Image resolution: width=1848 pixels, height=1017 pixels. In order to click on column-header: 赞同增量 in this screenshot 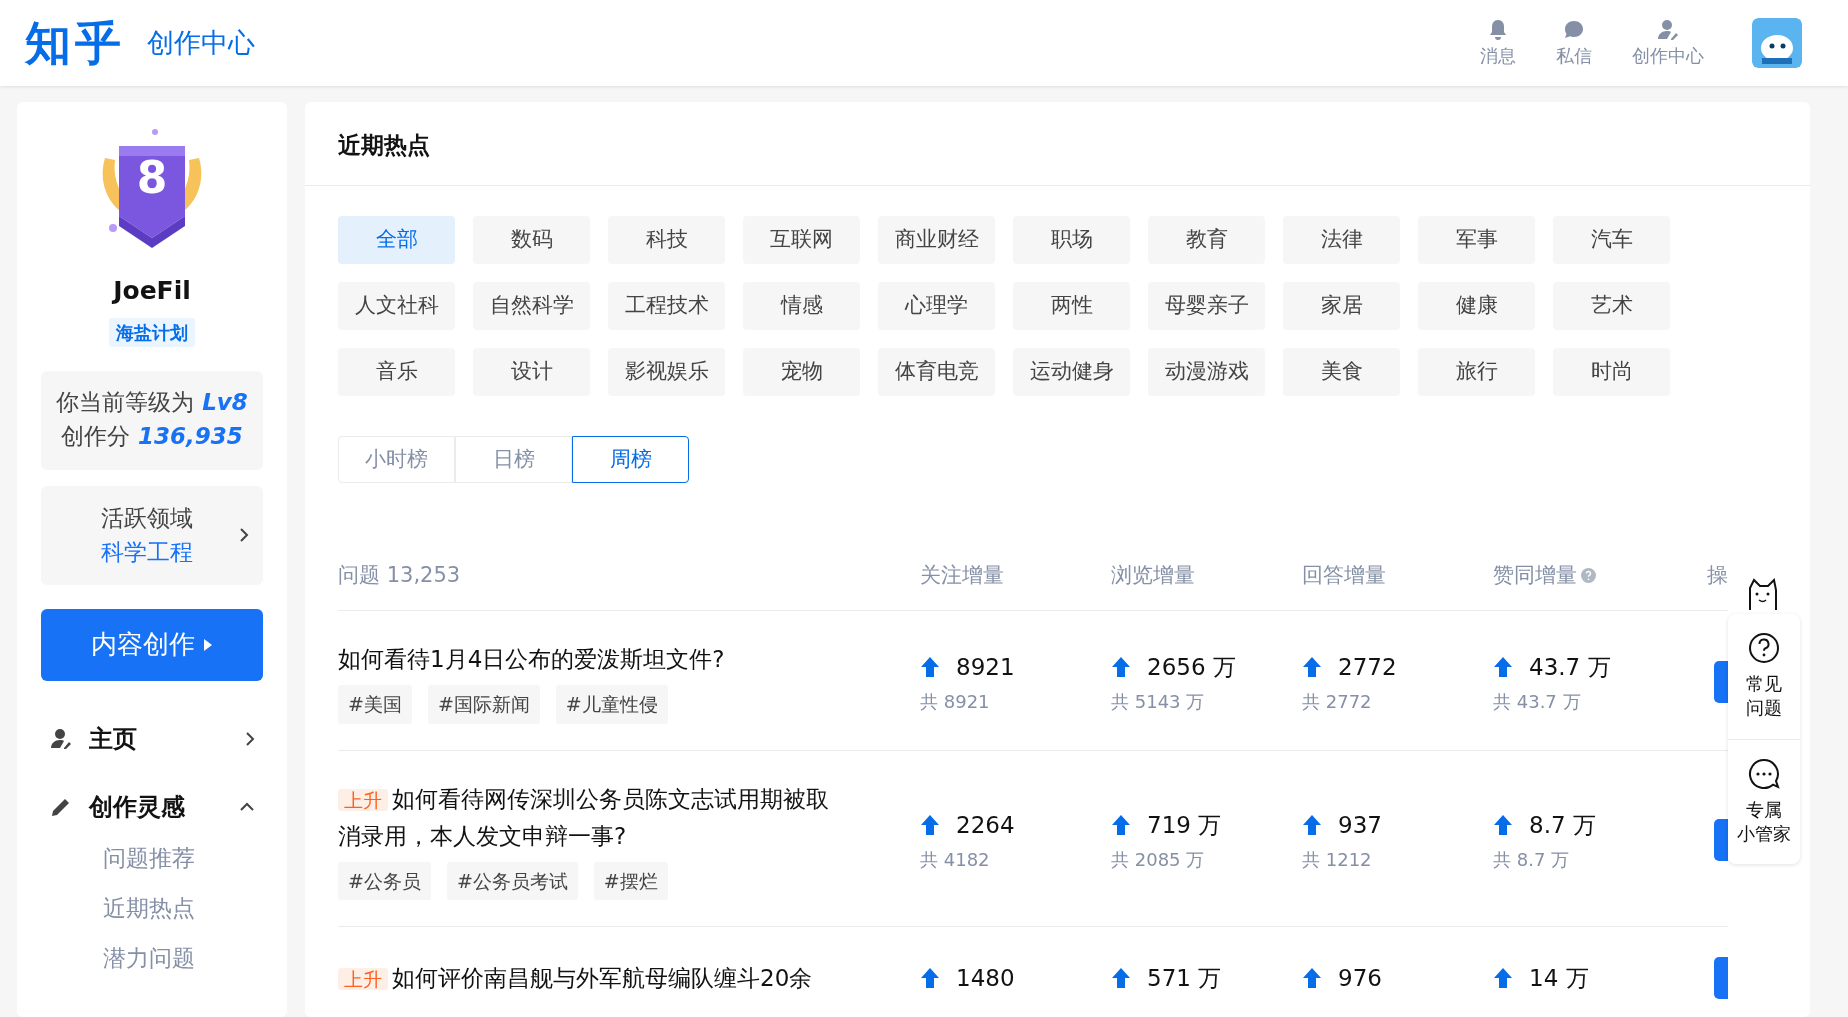, I will do `click(1535, 575)`.